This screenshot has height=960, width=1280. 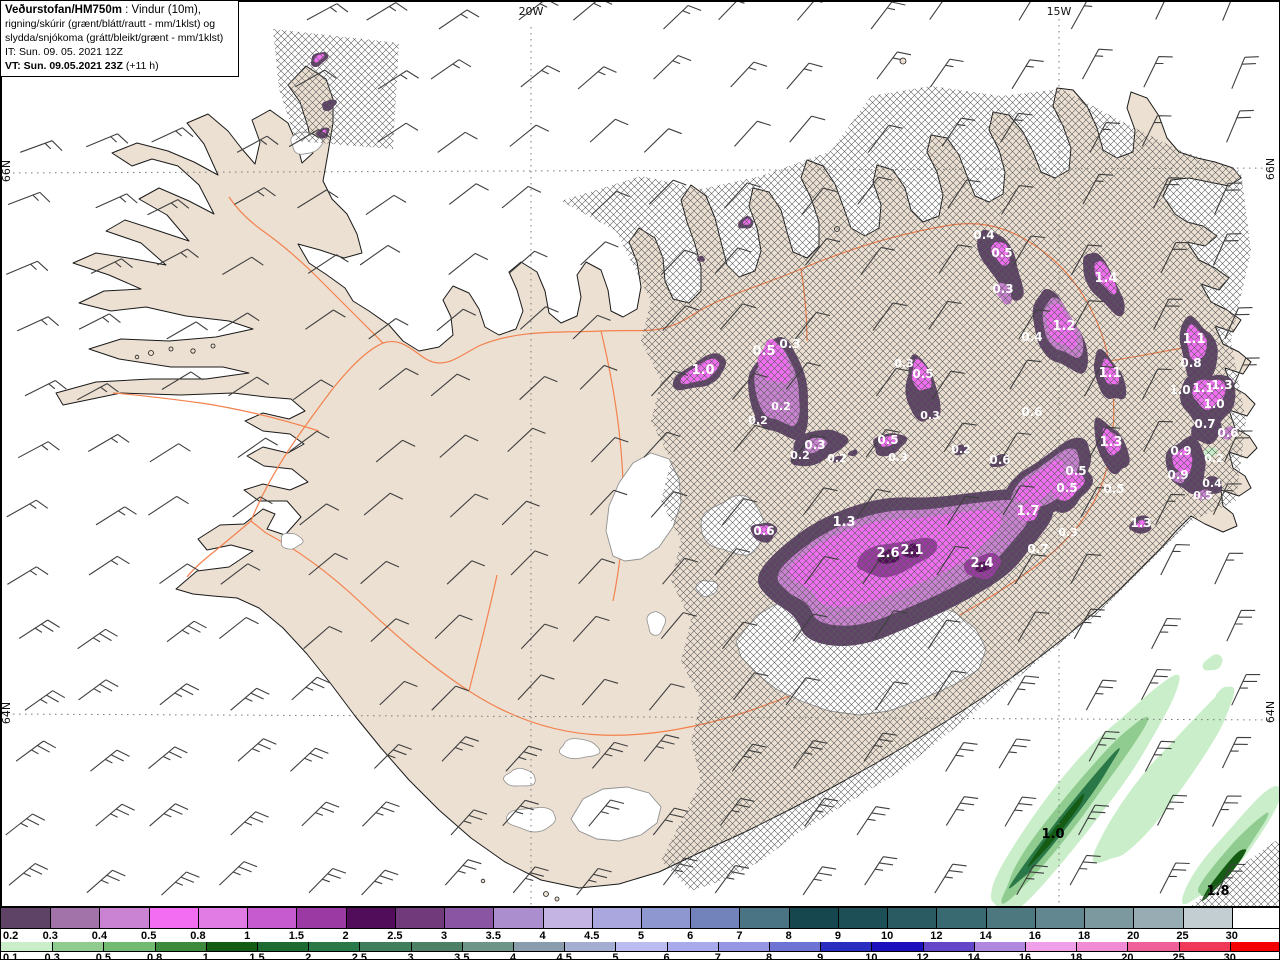 I want to click on svg-text: 0.6, so click(x=1227, y=433).